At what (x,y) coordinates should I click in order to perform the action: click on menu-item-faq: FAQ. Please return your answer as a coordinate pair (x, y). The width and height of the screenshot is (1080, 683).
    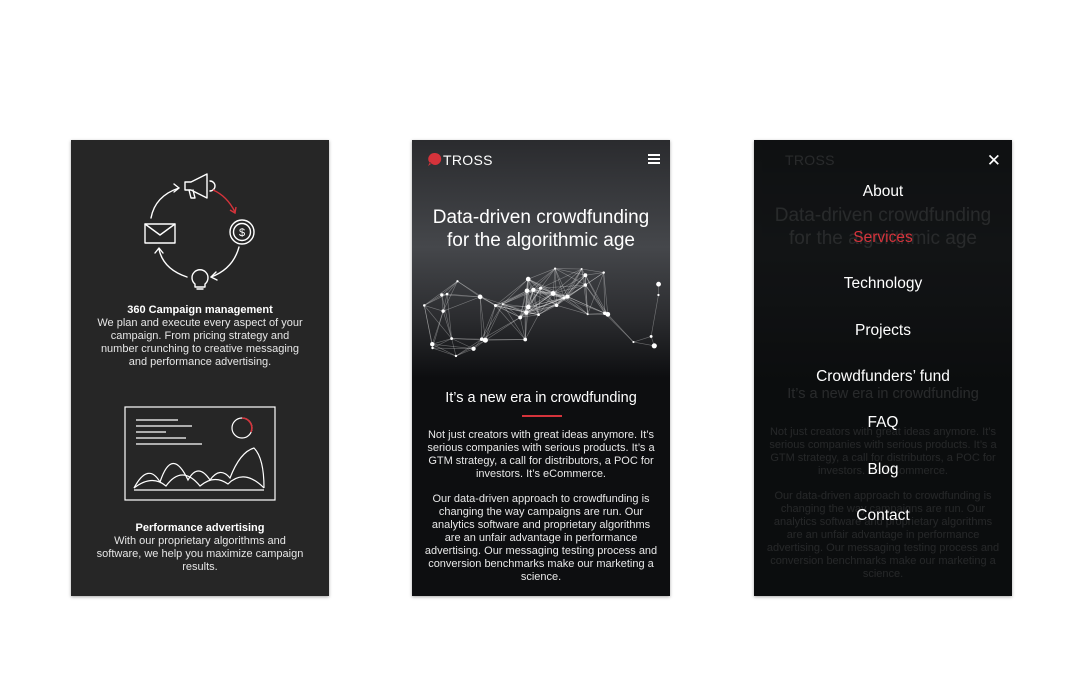
    Looking at the image, I should click on (883, 423).